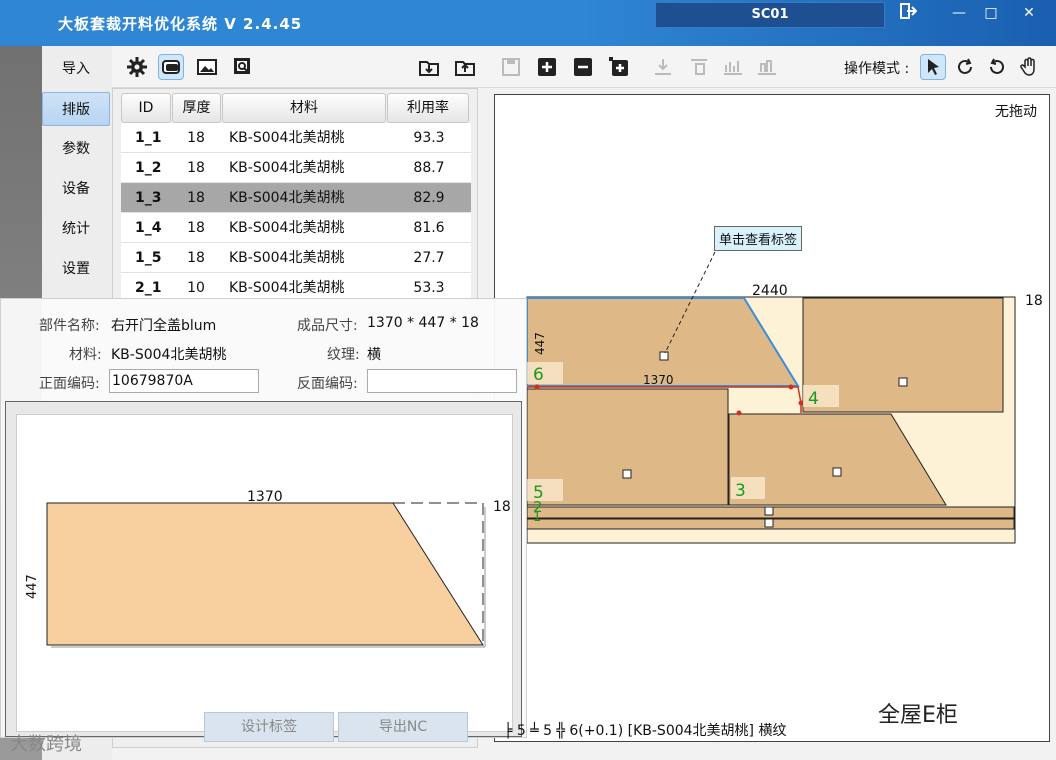  What do you see at coordinates (645, 731) in the screenshot?
I see `status-bar: ╞ 5 ╧ 5 ╬ 6(+0.1) [KB-S004北美胡桃] 横纹` at bounding box center [645, 731].